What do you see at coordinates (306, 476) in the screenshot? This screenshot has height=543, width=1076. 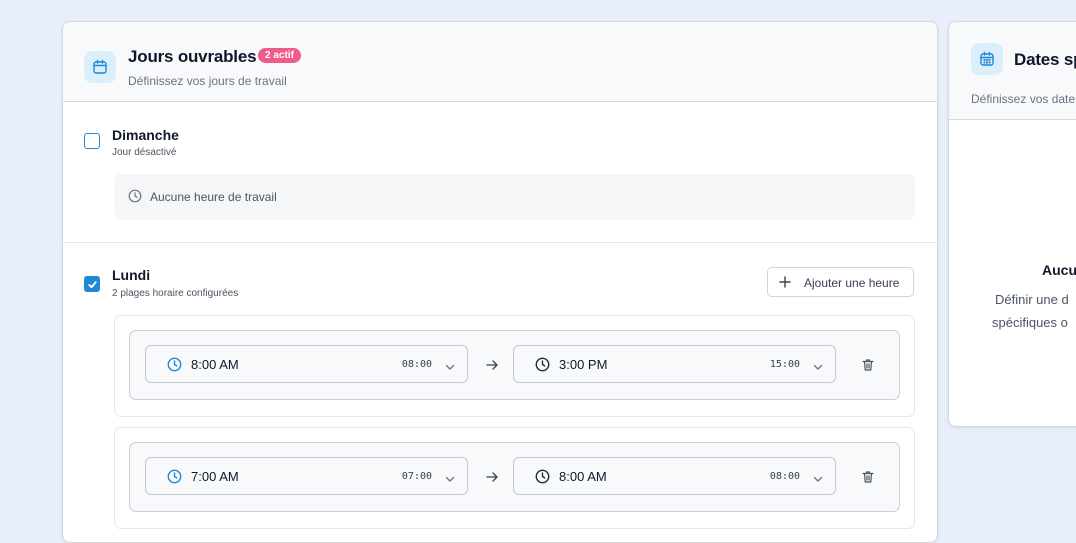 I see `start-time-select: 7:00 AM 07:00` at bounding box center [306, 476].